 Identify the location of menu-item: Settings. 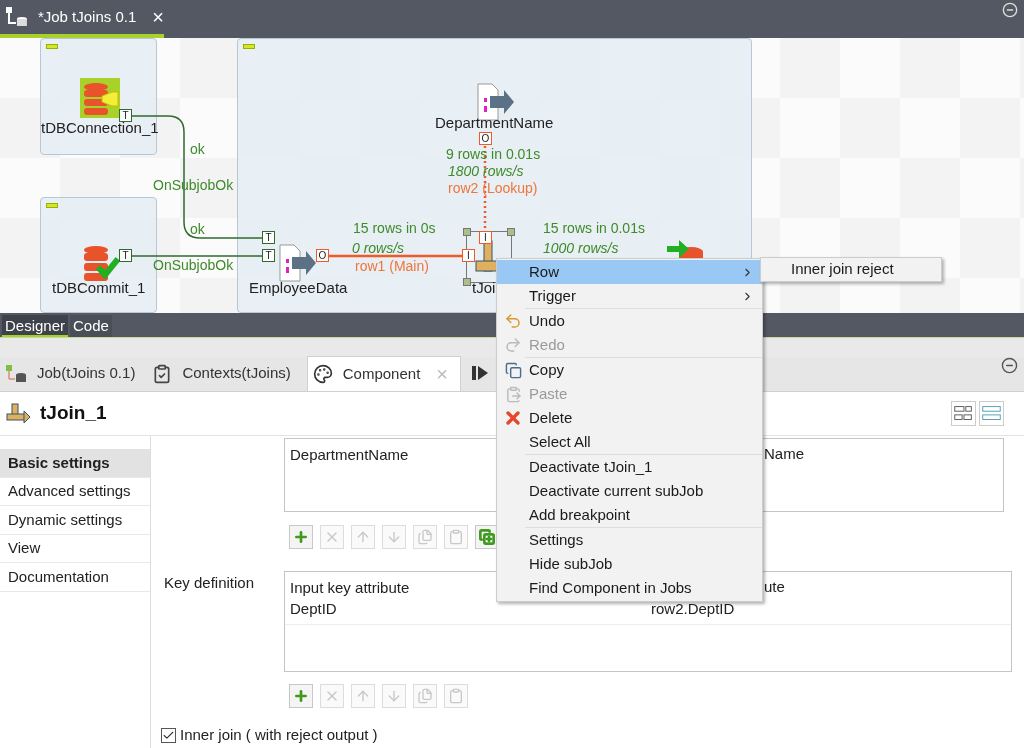
(629, 540).